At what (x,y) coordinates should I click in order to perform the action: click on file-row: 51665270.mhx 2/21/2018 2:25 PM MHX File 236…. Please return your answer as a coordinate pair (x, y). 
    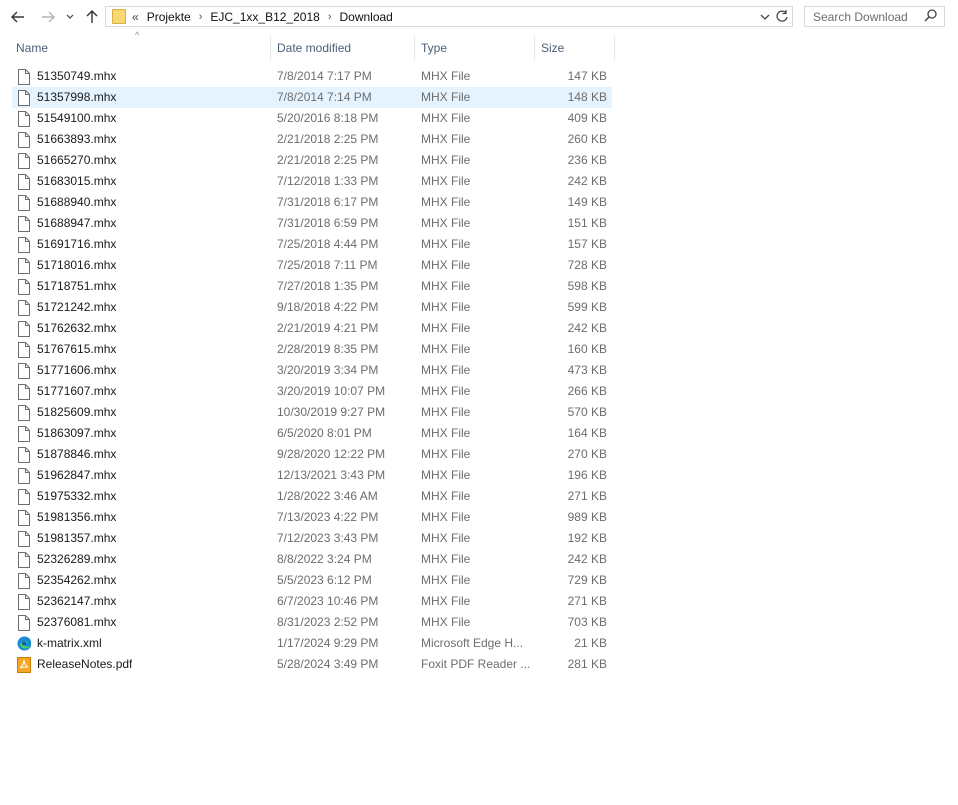
    Looking at the image, I should click on (312, 160).